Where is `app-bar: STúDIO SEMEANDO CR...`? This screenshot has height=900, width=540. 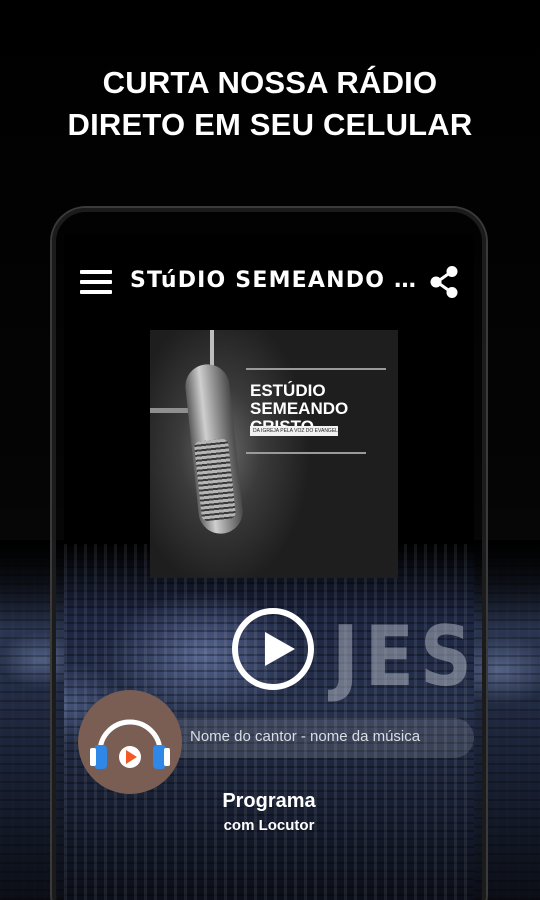
app-bar: STúDIO SEMEANDO CR... is located at coordinates (269, 282).